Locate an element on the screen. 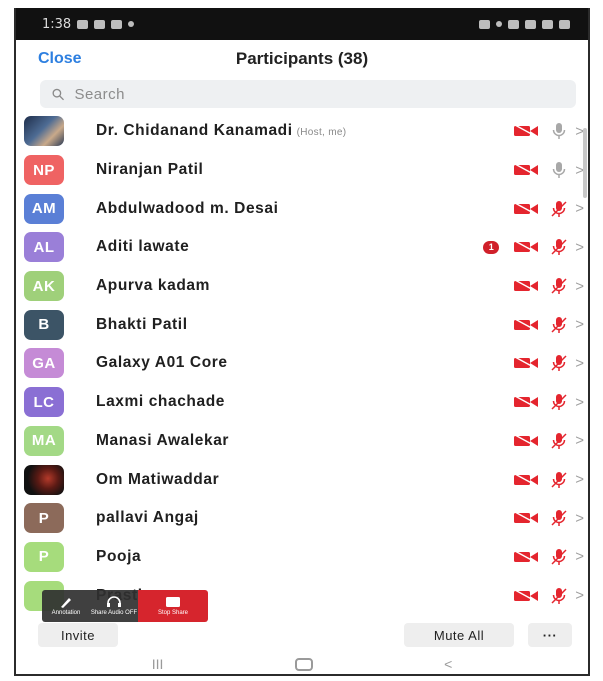 Image resolution: width=603 pixels, height=681 pixels. participant-name: Om Matiwaddar is located at coordinates (157, 480).